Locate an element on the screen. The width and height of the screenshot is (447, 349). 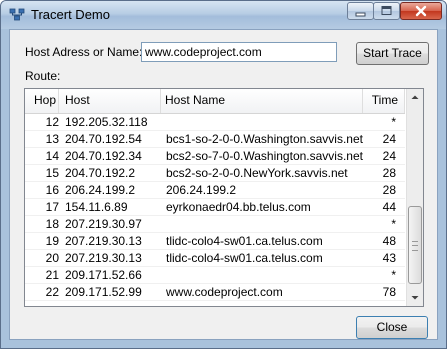
host-name-cell: bcs2-so-7-0-0.Washington.savvis.net is located at coordinates (264, 156).